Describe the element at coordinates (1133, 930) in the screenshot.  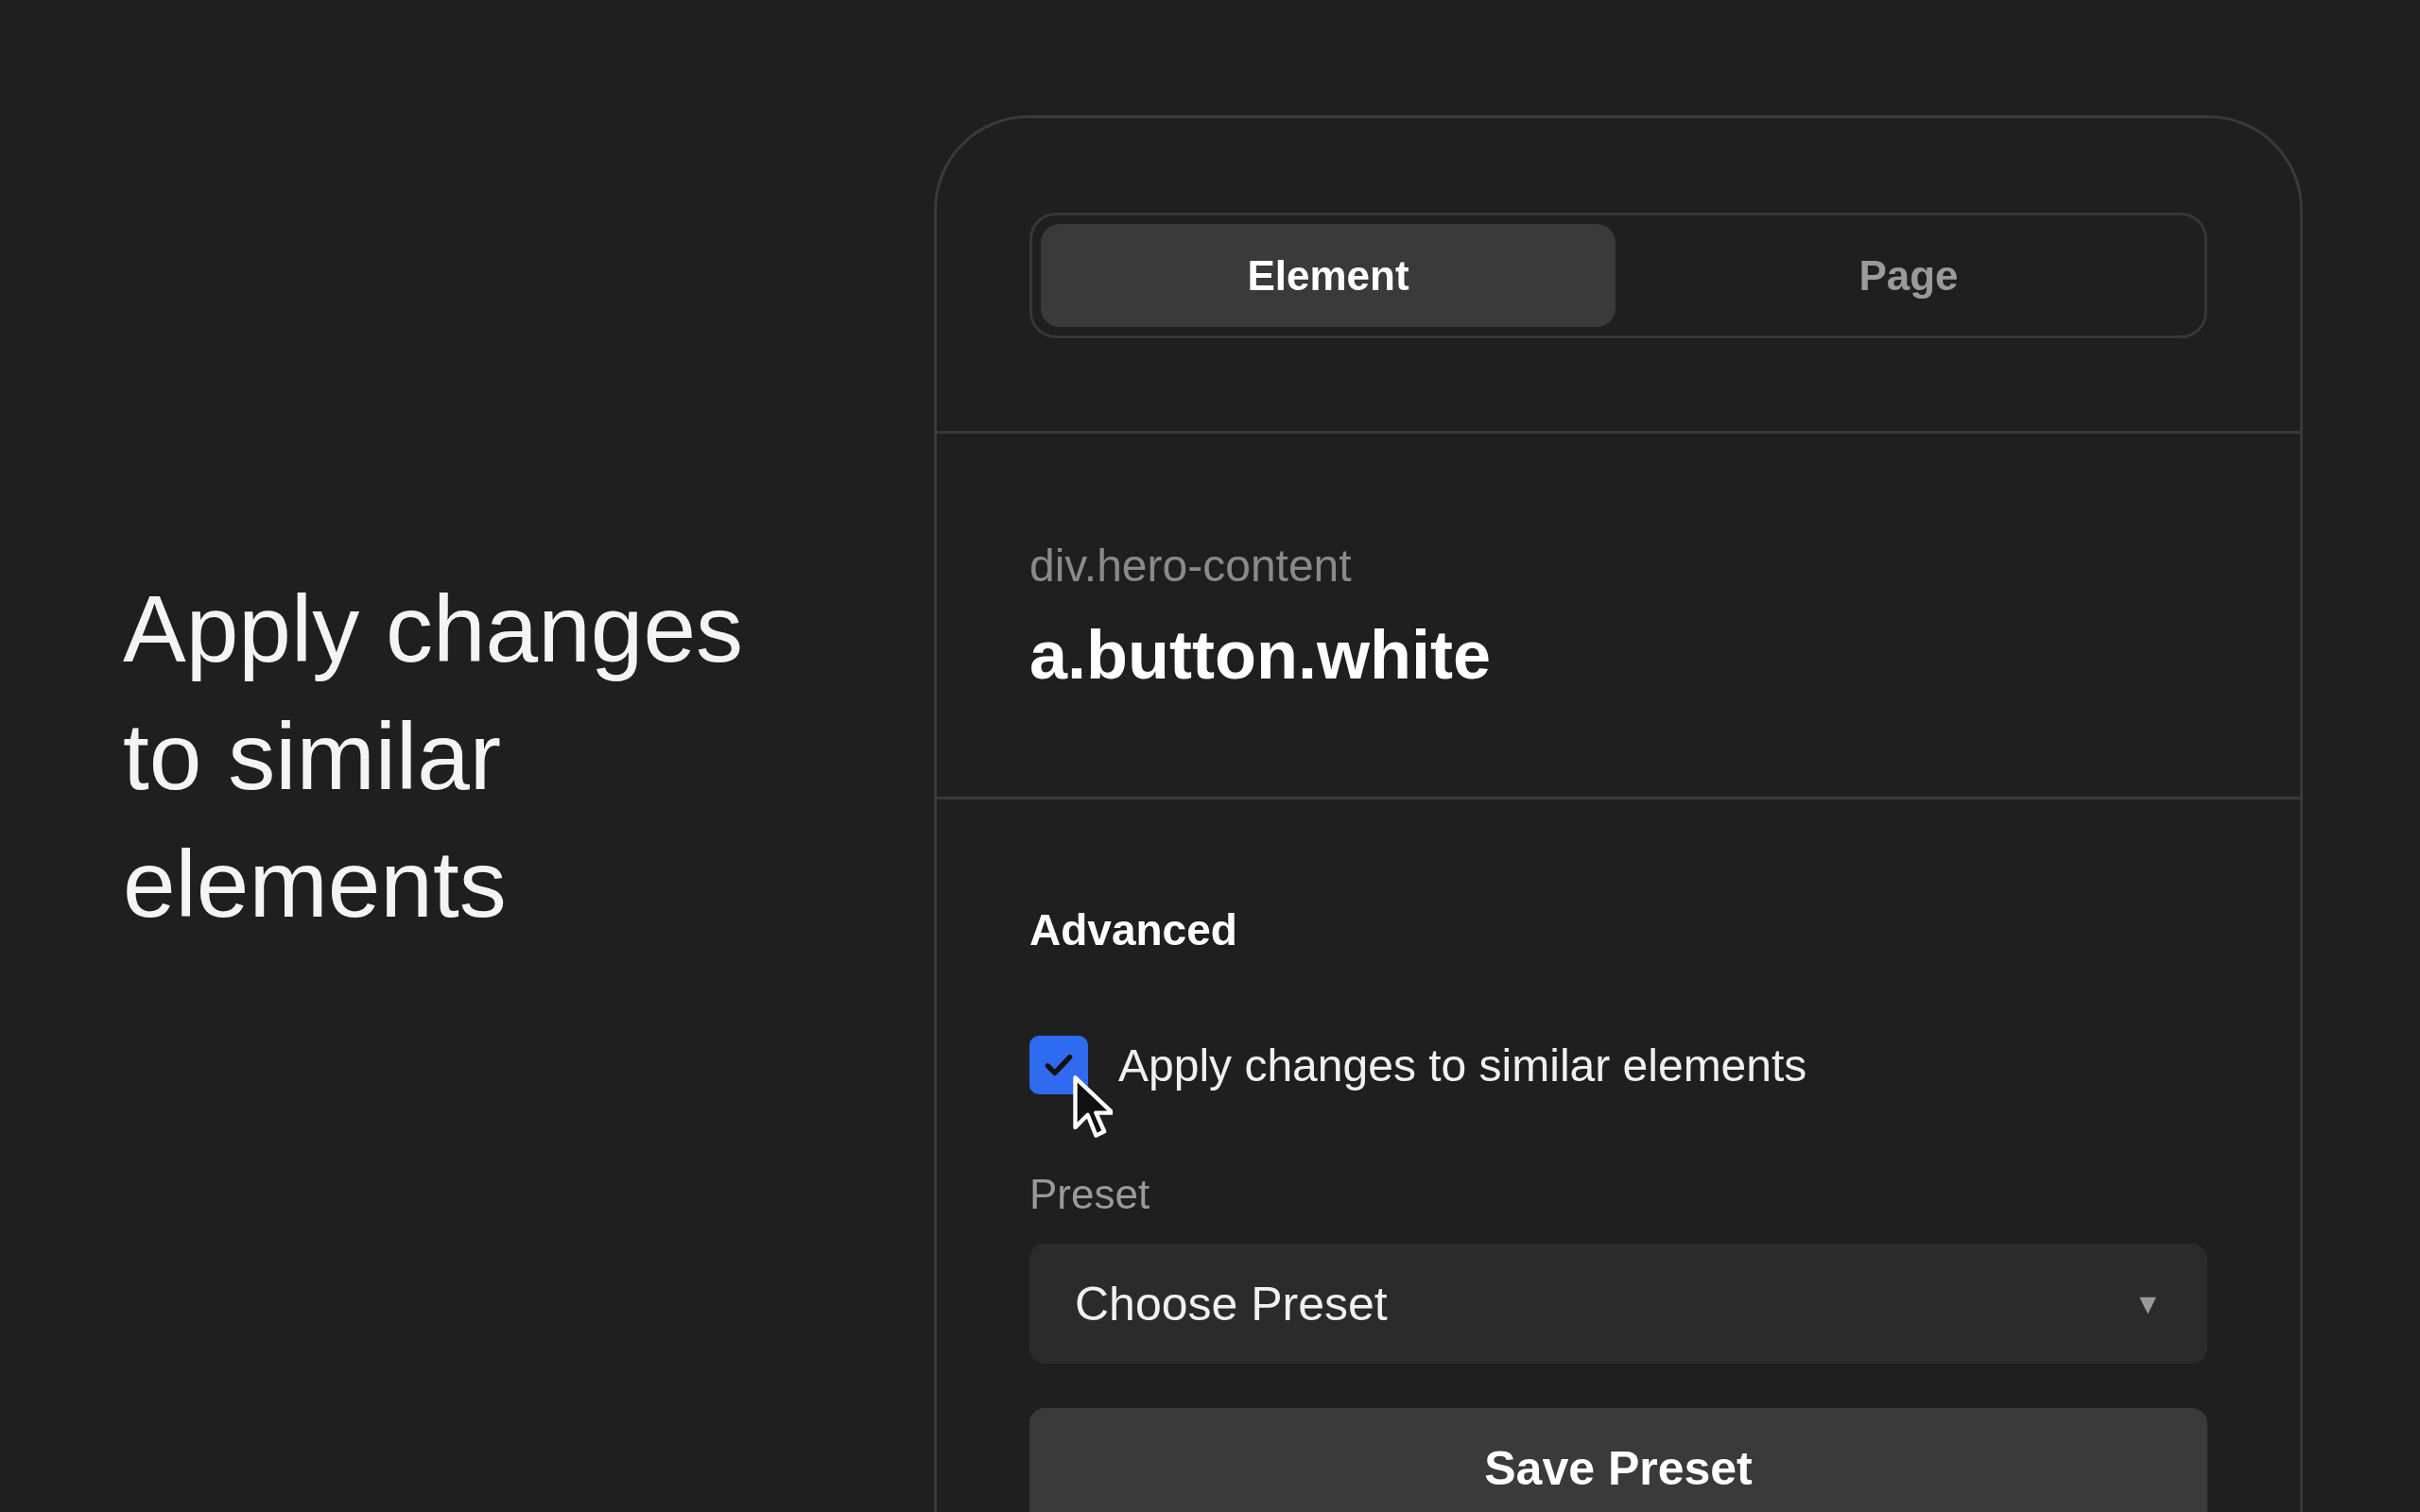
I see `section-title: Advanced` at that location.